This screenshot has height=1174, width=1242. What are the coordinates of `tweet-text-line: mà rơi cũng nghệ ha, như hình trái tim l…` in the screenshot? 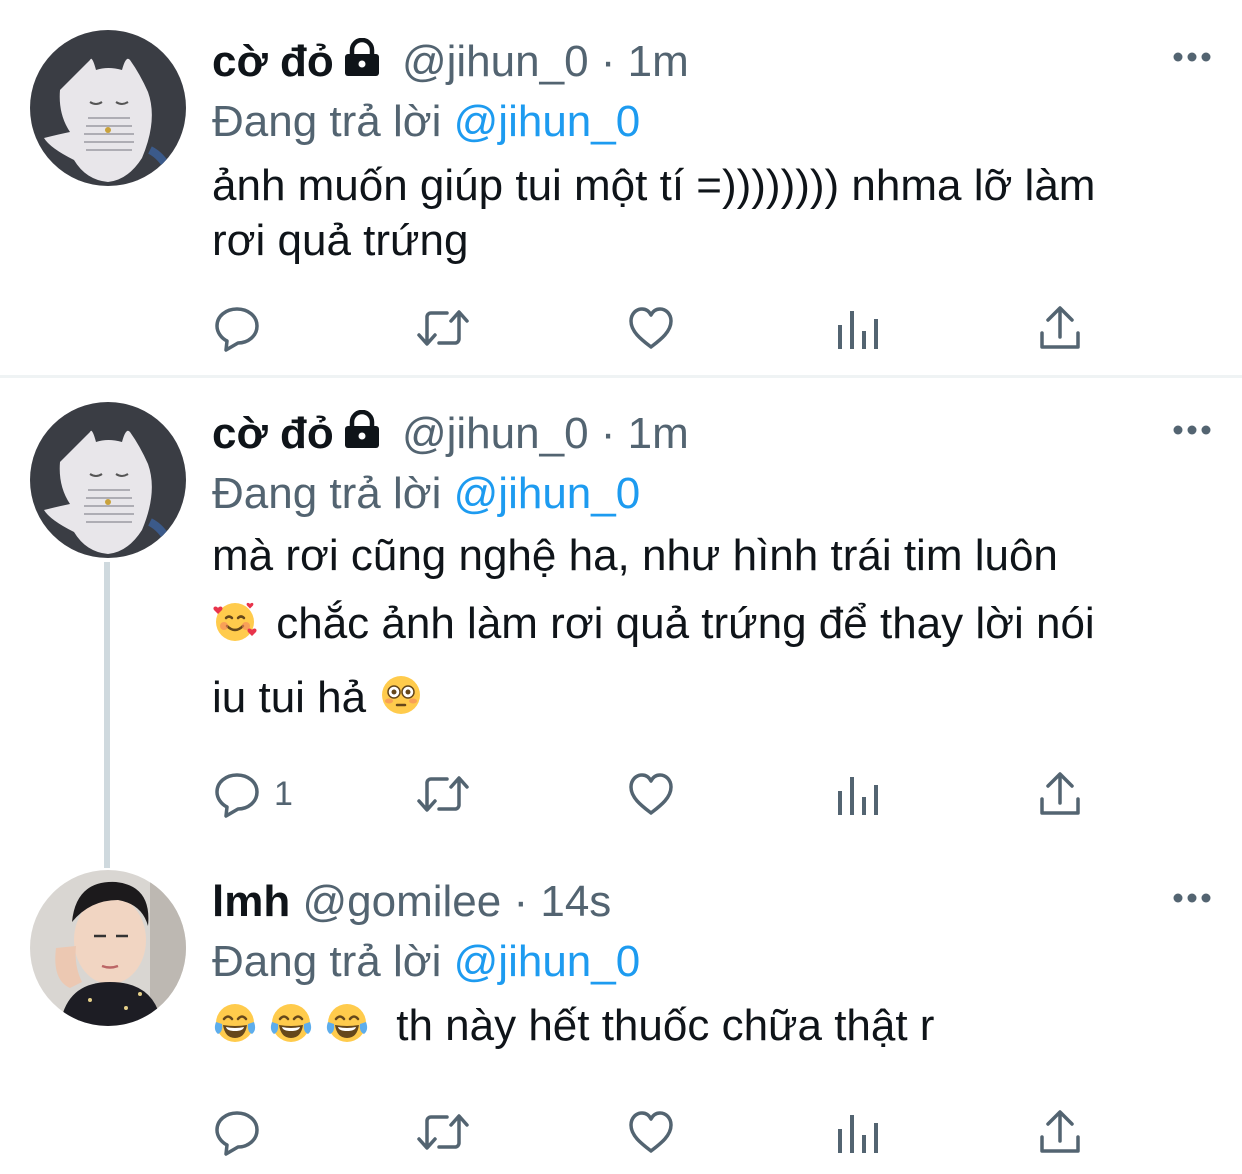 It's located at (635, 555).